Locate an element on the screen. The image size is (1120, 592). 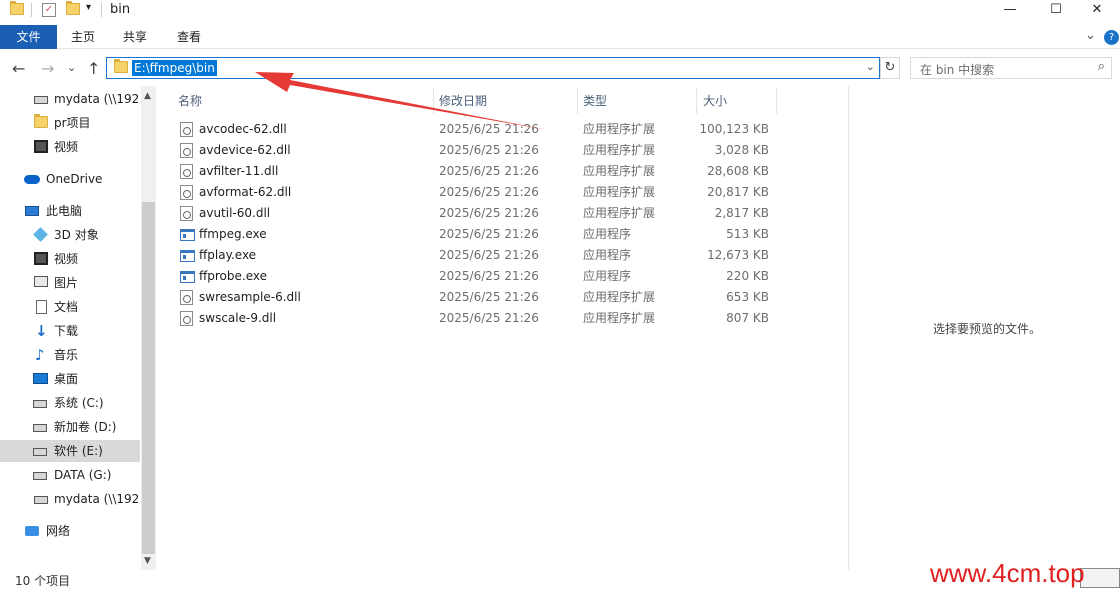
help-icon: ? is located at coordinates (1111, 37).